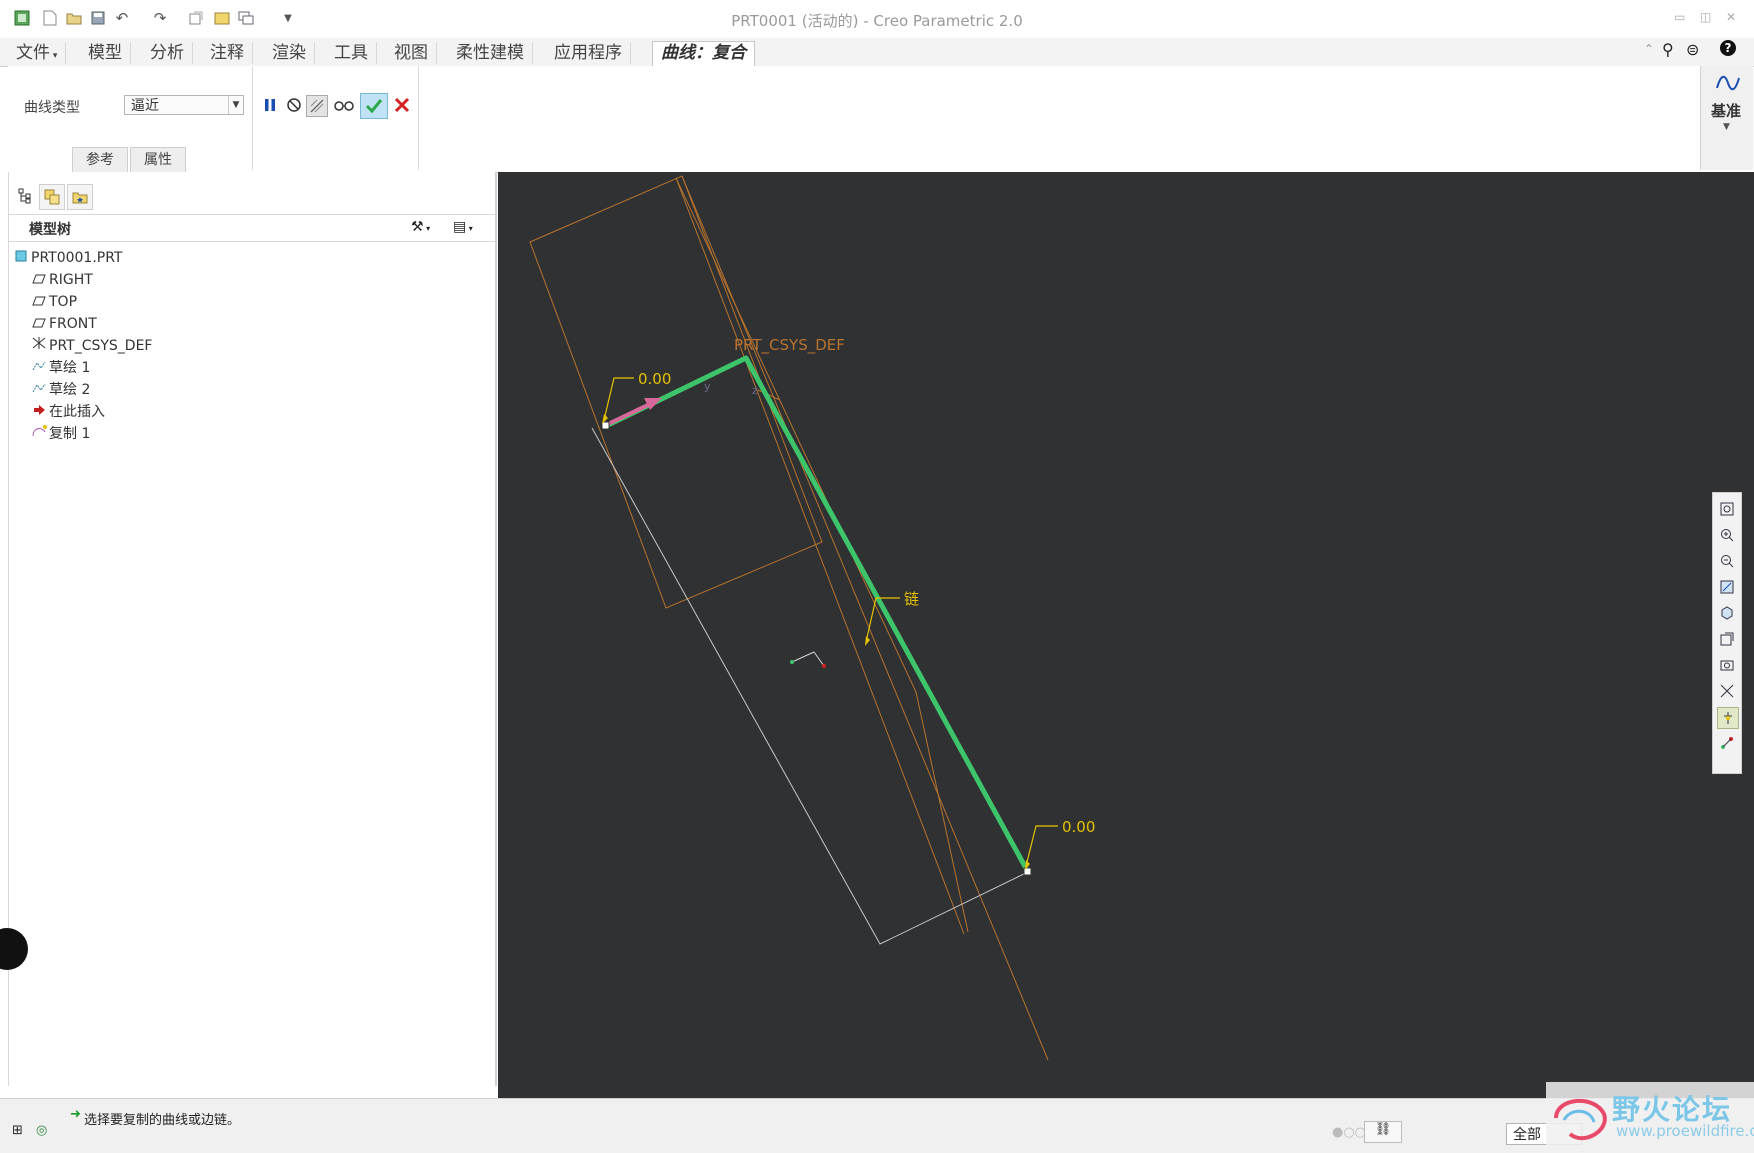 Image resolution: width=1754 pixels, height=1153 pixels. What do you see at coordinates (654, 379) in the screenshot?
I see `start-value: 0.00` at bounding box center [654, 379].